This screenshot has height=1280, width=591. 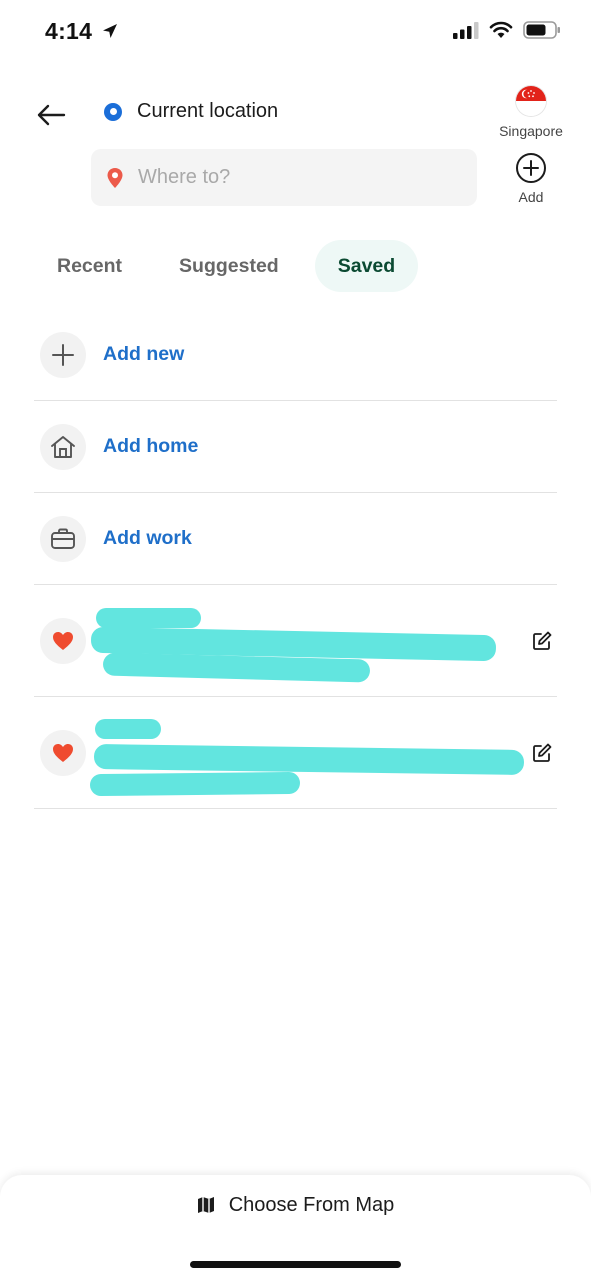 What do you see at coordinates (89, 266) in the screenshot?
I see `tab-recent: Recent` at bounding box center [89, 266].